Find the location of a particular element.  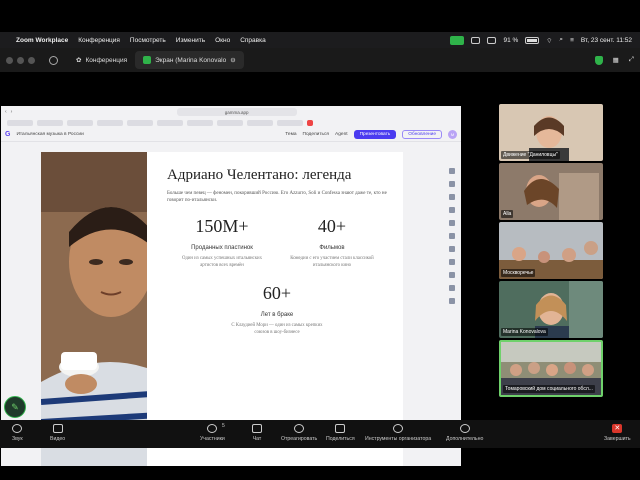

audio-button: Звук is located at coordinates (17, 431).